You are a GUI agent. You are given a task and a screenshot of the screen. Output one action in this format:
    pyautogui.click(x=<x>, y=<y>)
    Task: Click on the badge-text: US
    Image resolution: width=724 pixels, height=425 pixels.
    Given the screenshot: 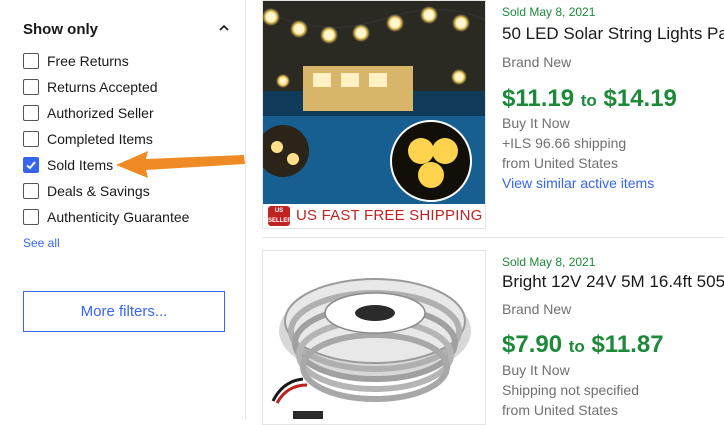 What is the action you would take?
    pyautogui.click(x=279, y=211)
    